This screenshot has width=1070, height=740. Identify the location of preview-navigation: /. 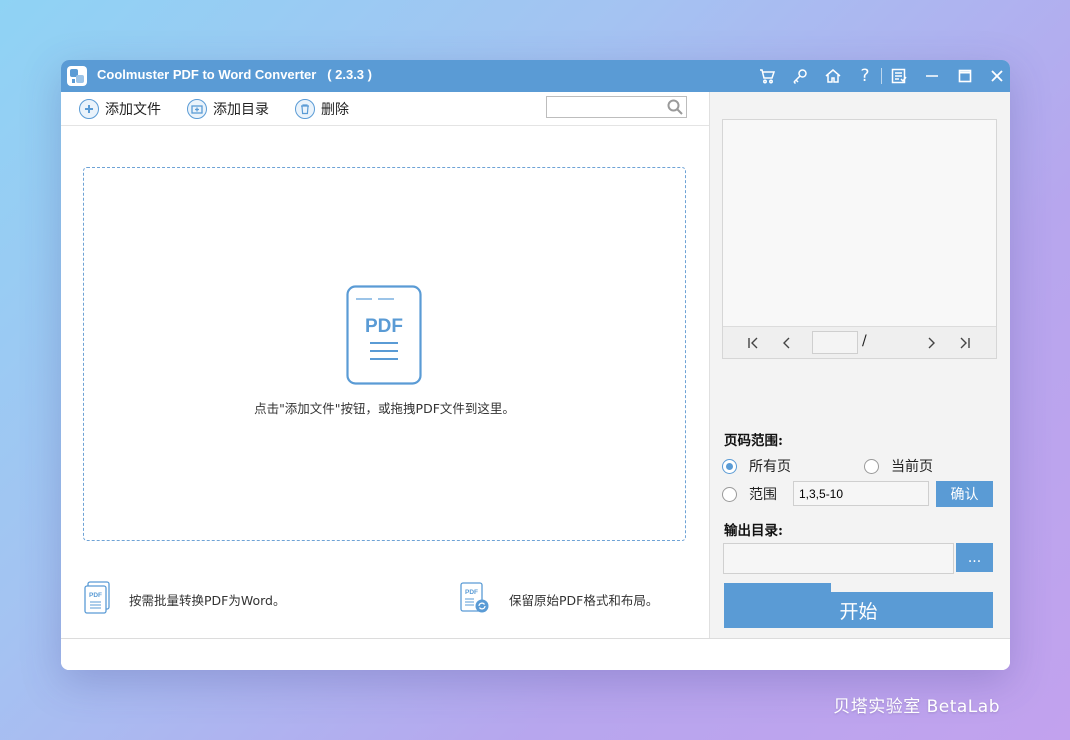
(859, 342).